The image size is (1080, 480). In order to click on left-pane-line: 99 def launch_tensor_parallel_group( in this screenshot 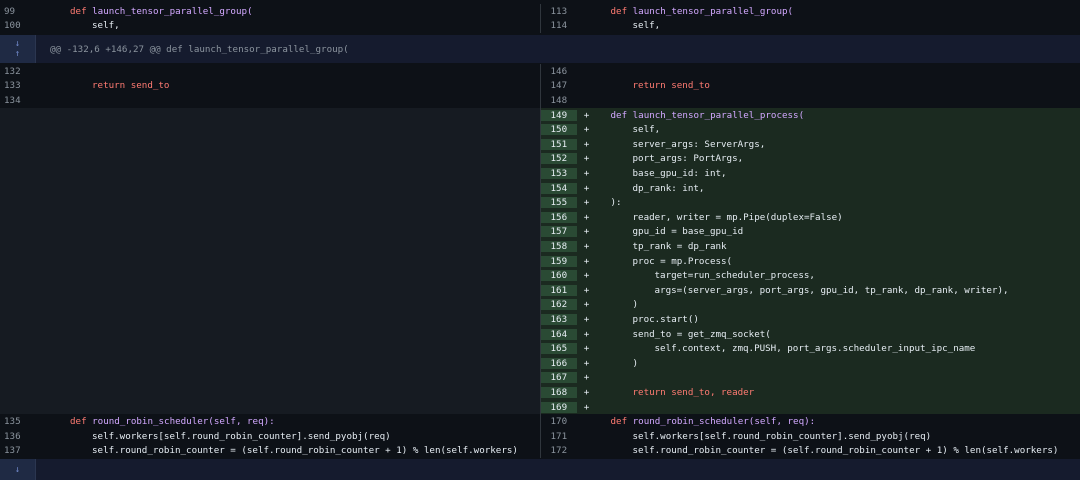, I will do `click(270, 11)`.